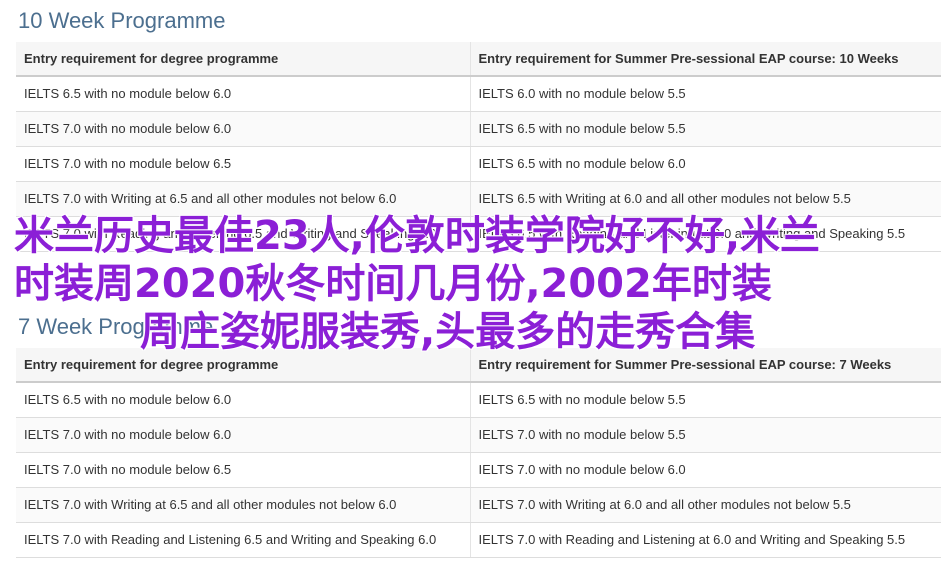 The height and width of the screenshot is (561, 950). Describe the element at coordinates (122, 20) in the screenshot. I see `section-title-10-week: 10 Week Programme` at that location.